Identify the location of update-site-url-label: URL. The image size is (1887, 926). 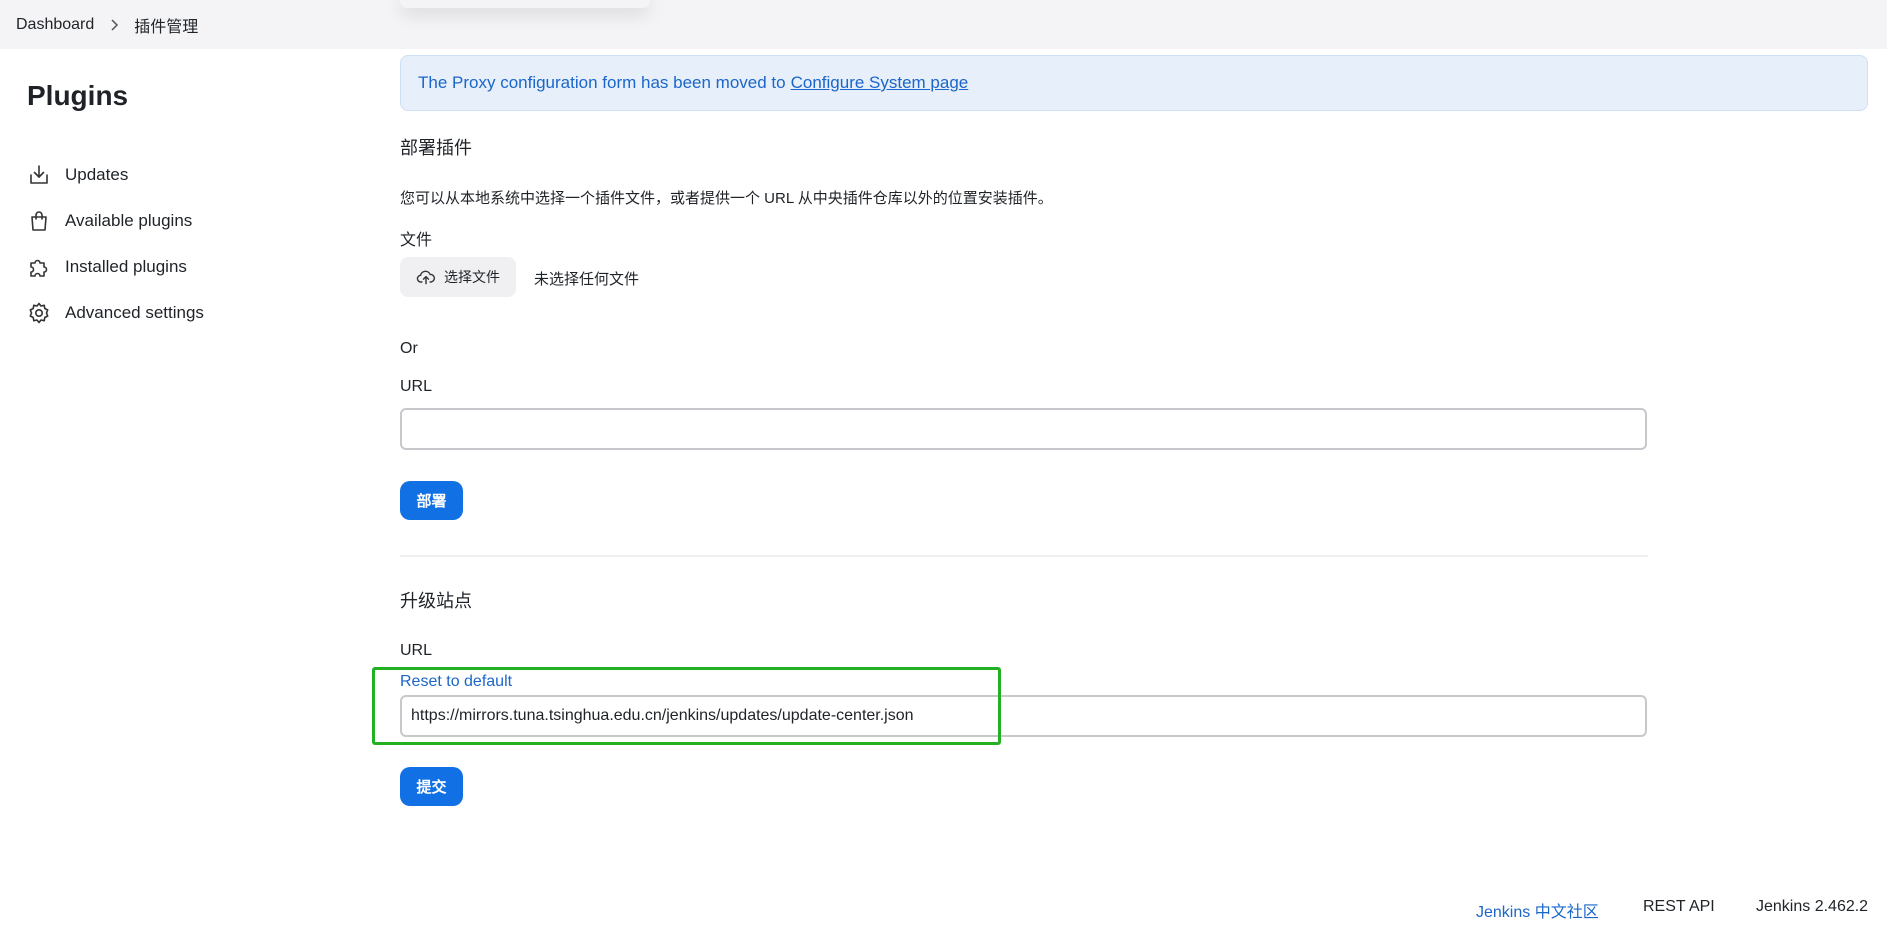
(416, 650).